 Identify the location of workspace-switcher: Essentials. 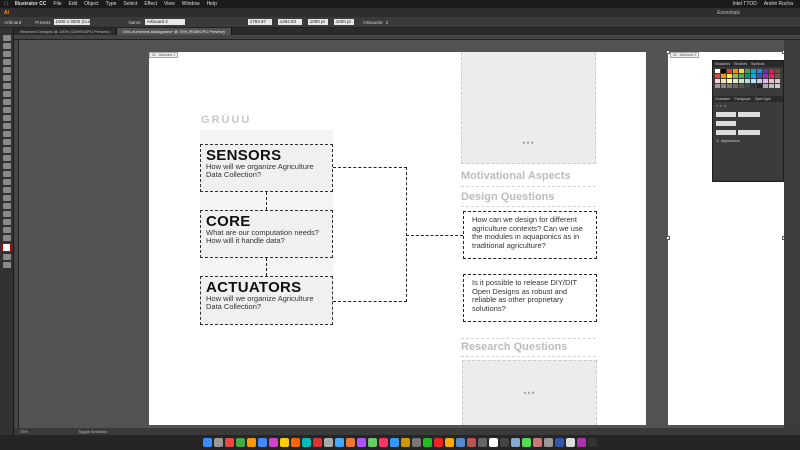
(728, 13).